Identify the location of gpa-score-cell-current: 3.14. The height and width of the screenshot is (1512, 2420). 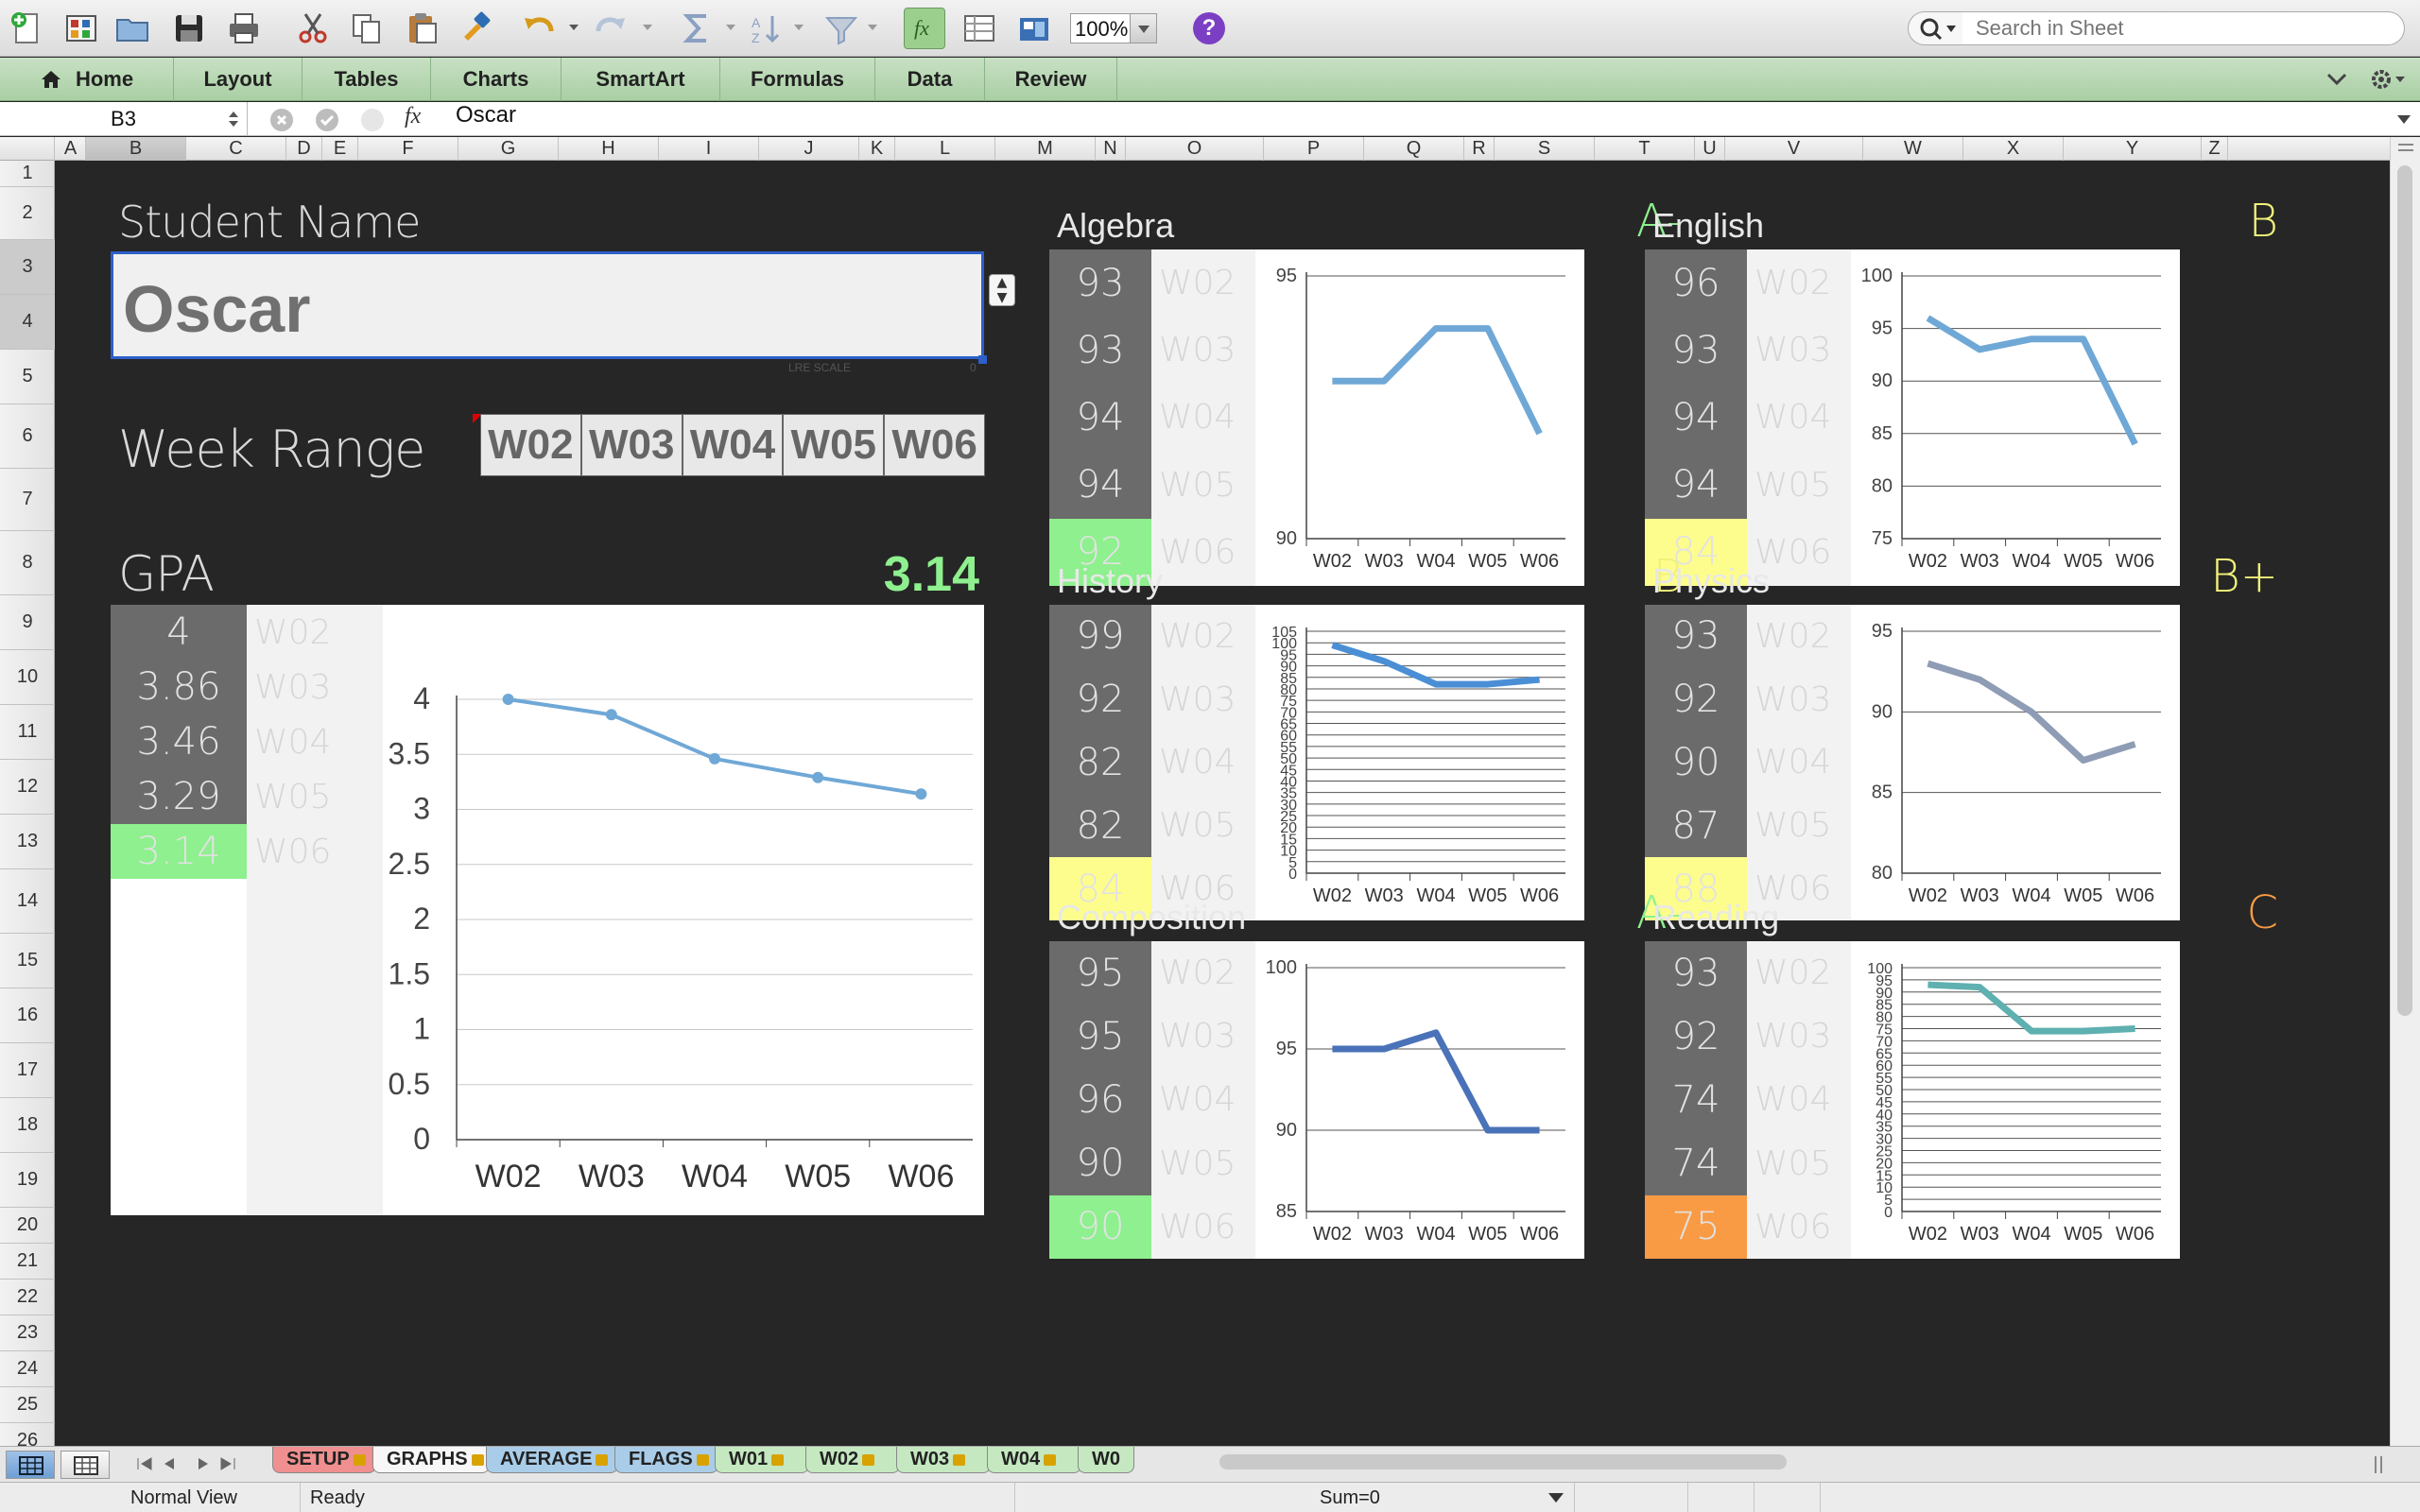
(179, 851).